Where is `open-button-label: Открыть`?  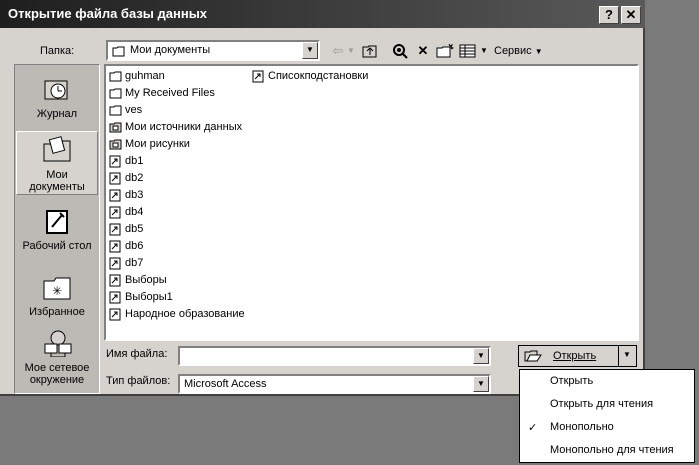 open-button-label: Открыть is located at coordinates (575, 356).